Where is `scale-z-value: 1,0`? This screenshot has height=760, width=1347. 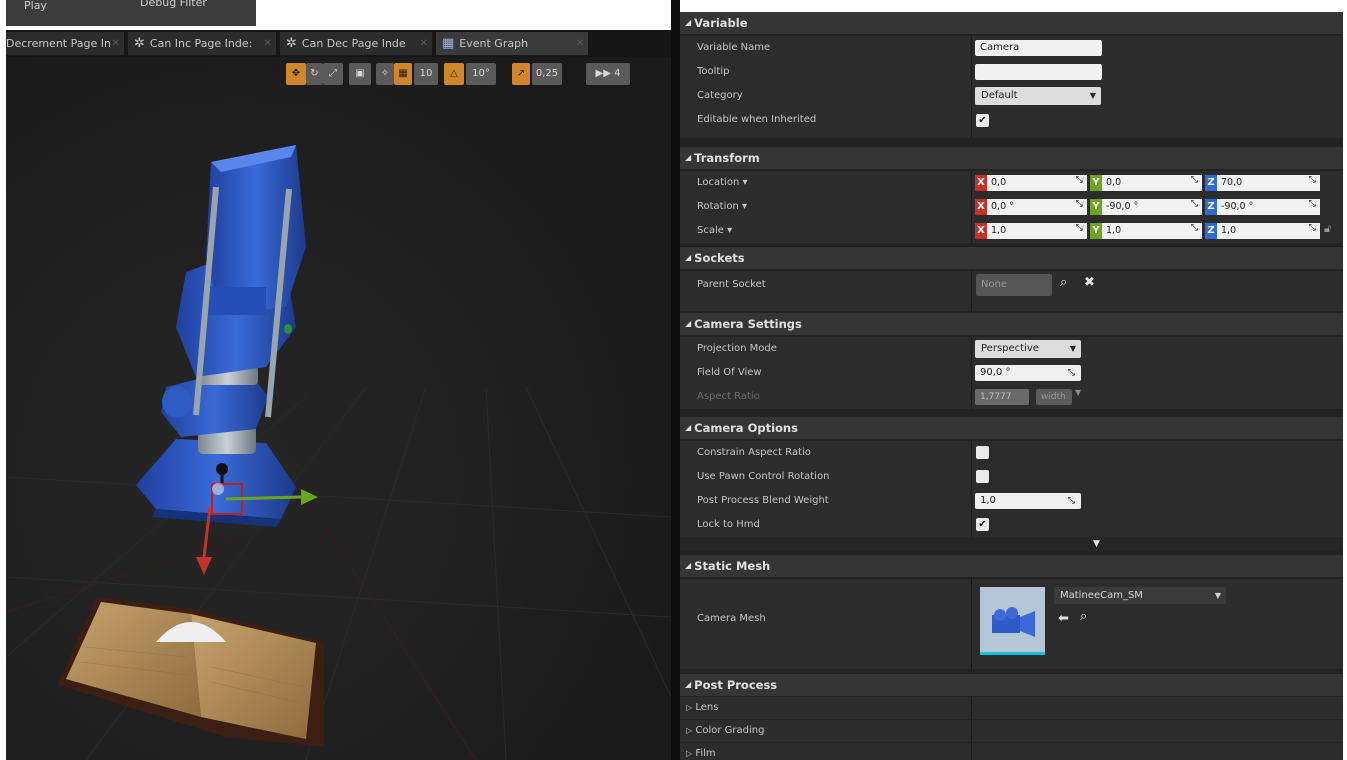 scale-z-value: 1,0 is located at coordinates (1268, 231).